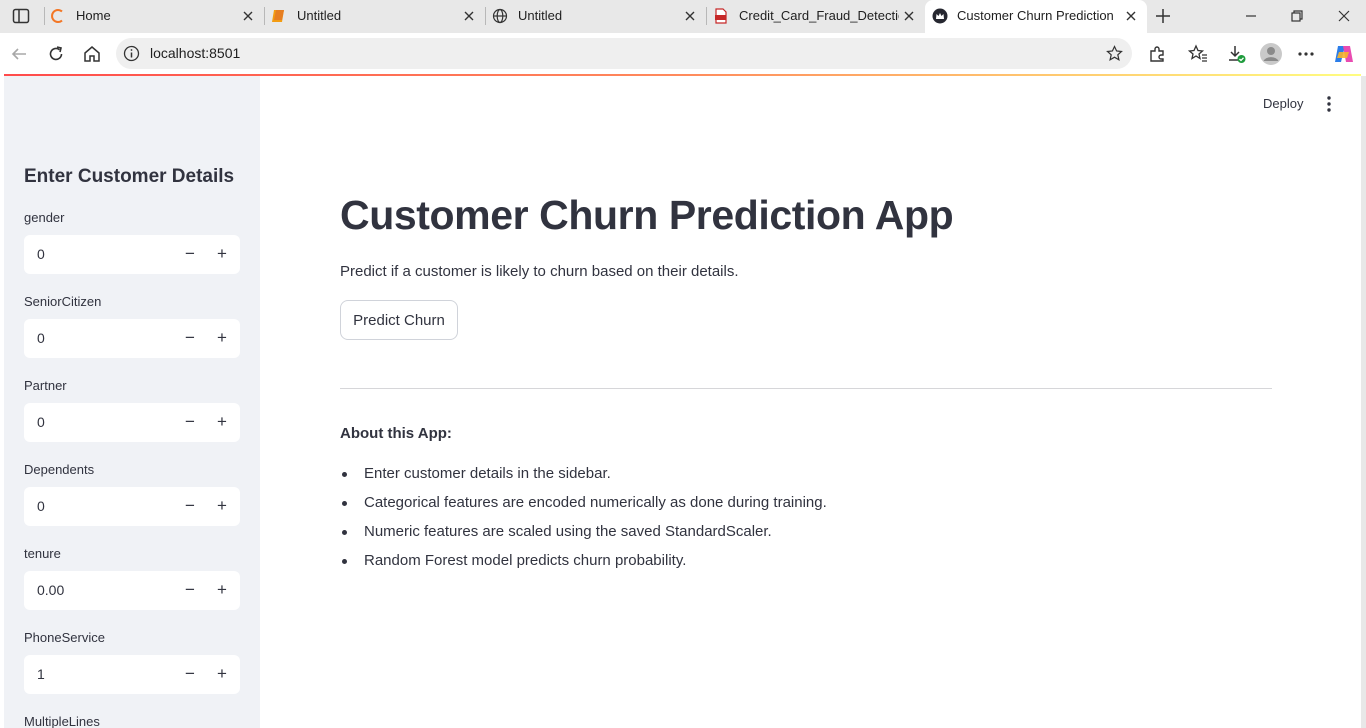 The height and width of the screenshot is (728, 1366). I want to click on tab-title: Customer Churn Prediction, so click(1035, 15).